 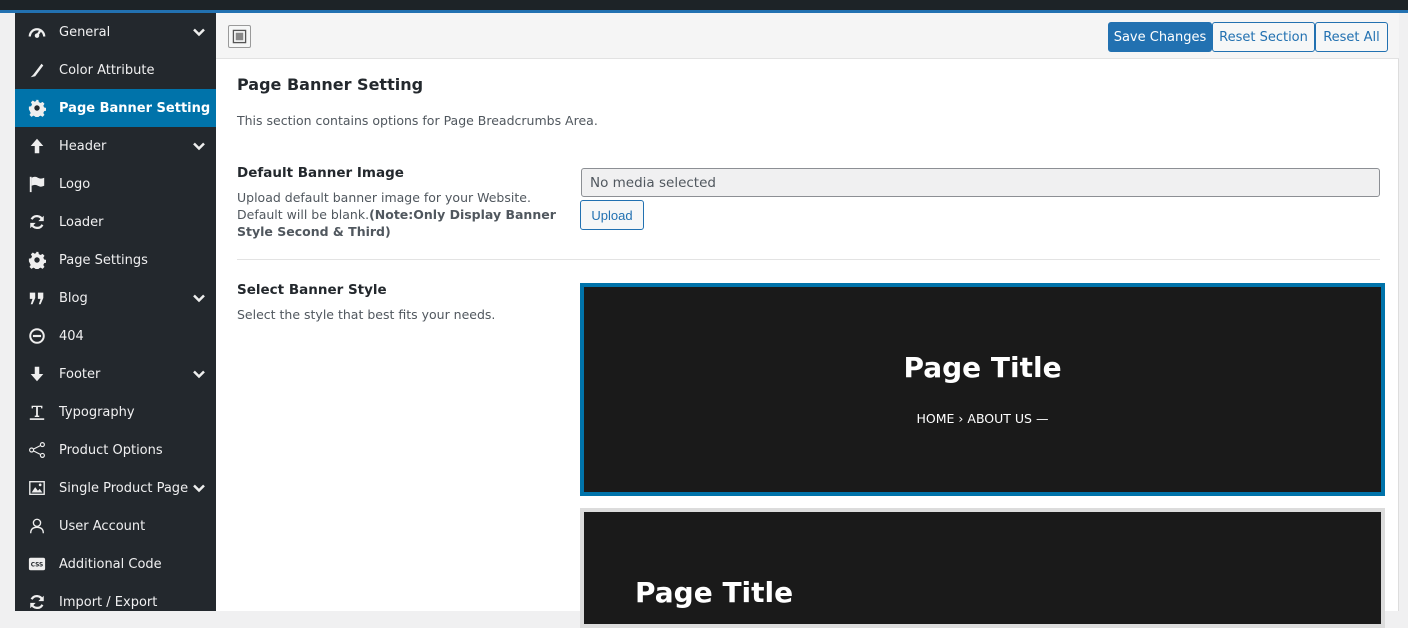 I want to click on sidebar-item-user-account: User Account, so click(x=115, y=526).